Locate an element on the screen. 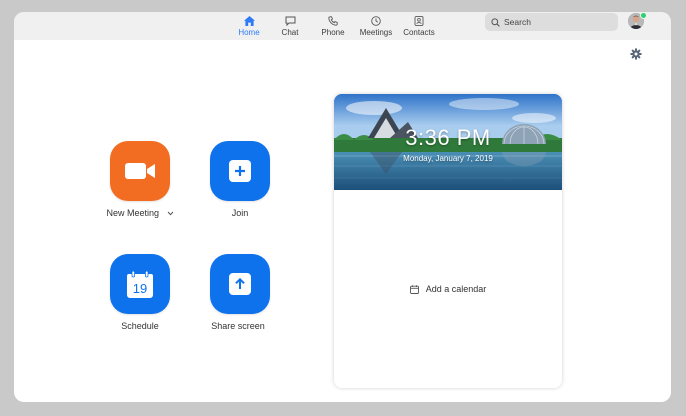 Image resolution: width=686 pixels, height=416 pixels. chat-icon is located at coordinates (290, 21).